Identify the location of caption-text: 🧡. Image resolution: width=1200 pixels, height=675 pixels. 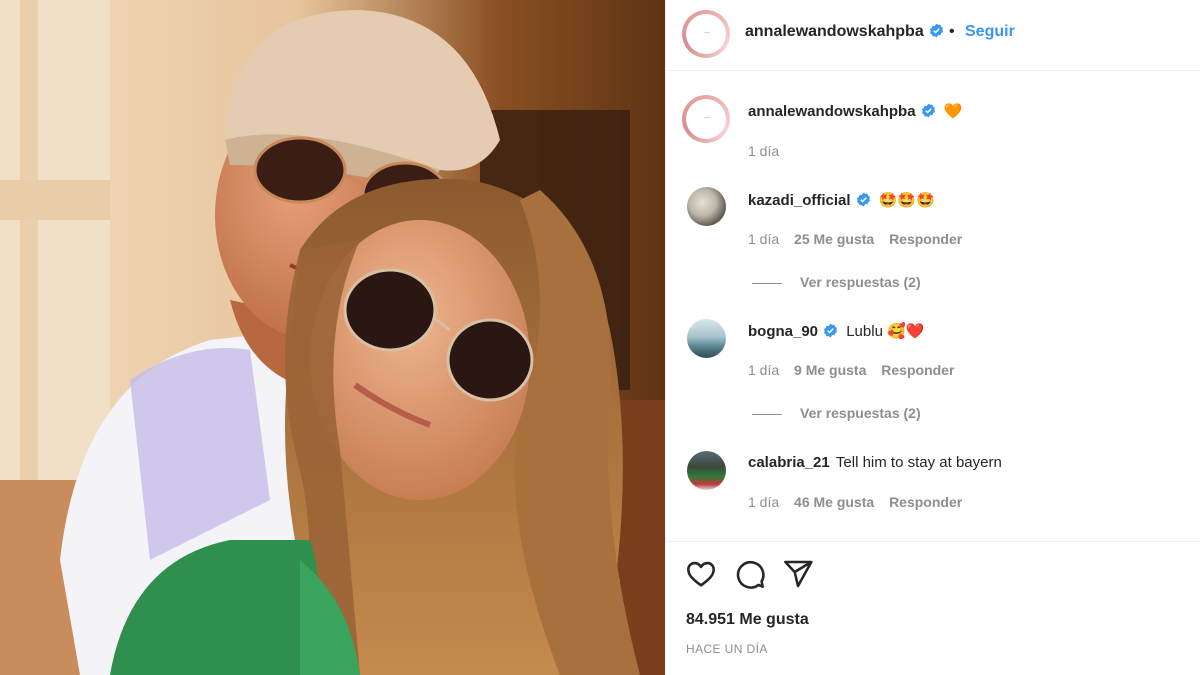
(953, 111).